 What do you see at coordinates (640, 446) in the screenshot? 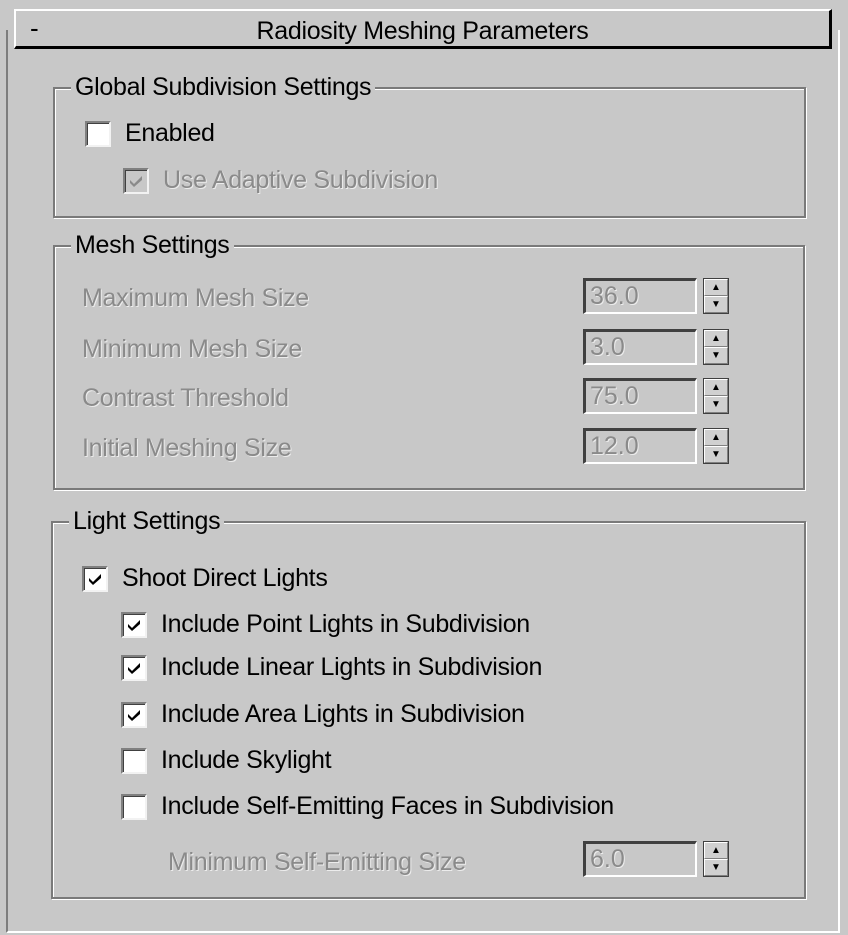
I see `initial-meshing-size-input: 12.0` at bounding box center [640, 446].